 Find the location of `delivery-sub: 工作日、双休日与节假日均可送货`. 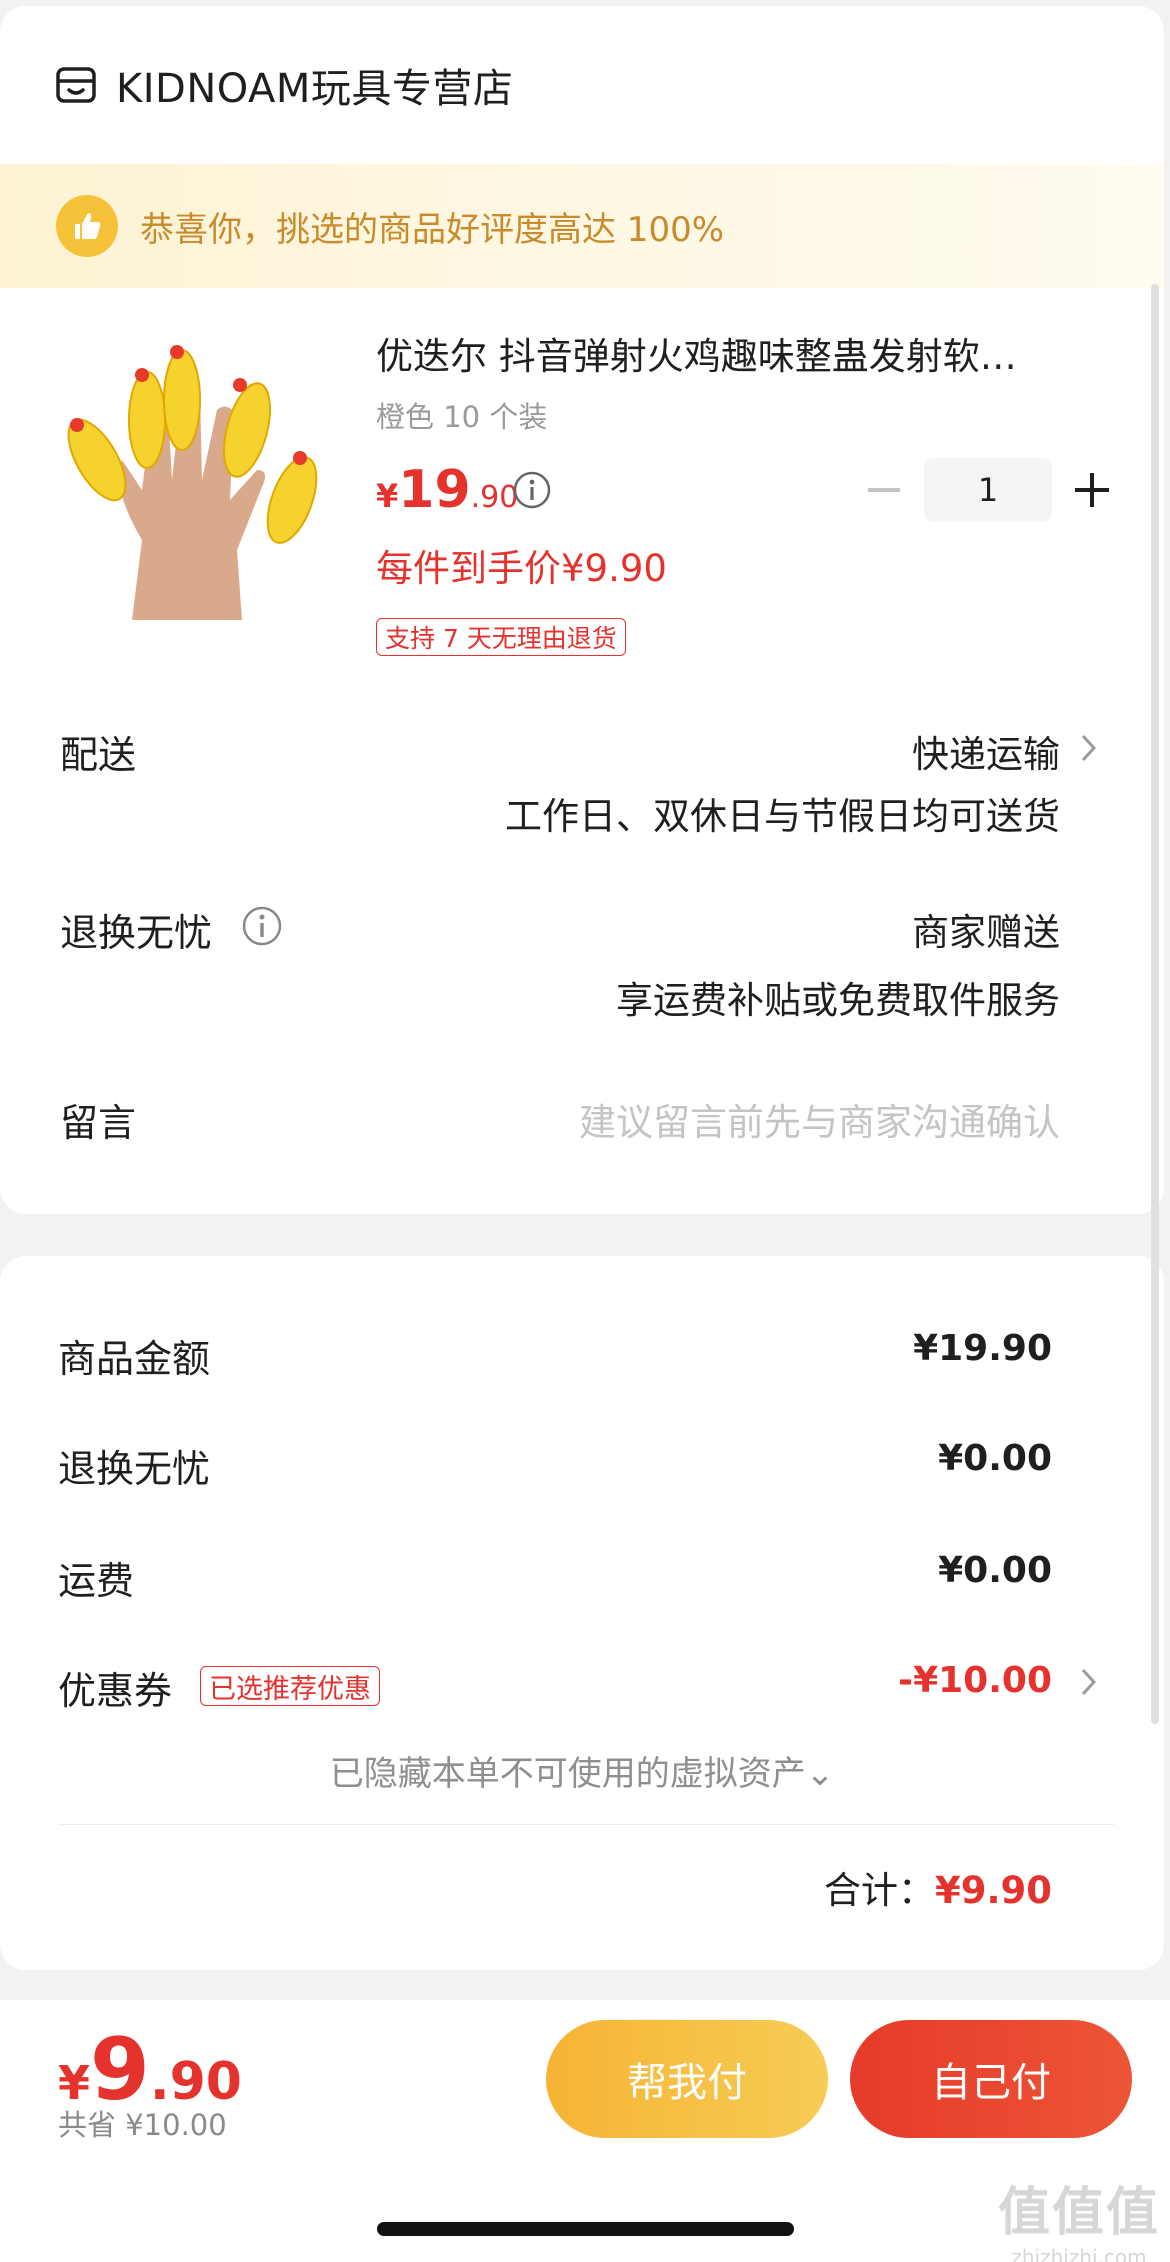

delivery-sub: 工作日、双休日与节假日均可送货 is located at coordinates (782, 816).